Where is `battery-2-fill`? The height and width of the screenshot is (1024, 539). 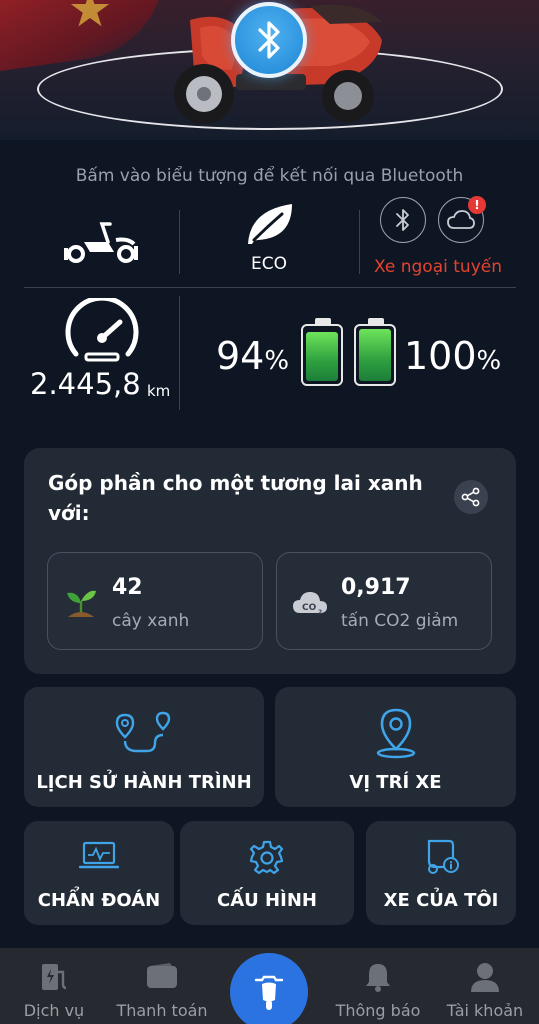 battery-2-fill is located at coordinates (375, 355).